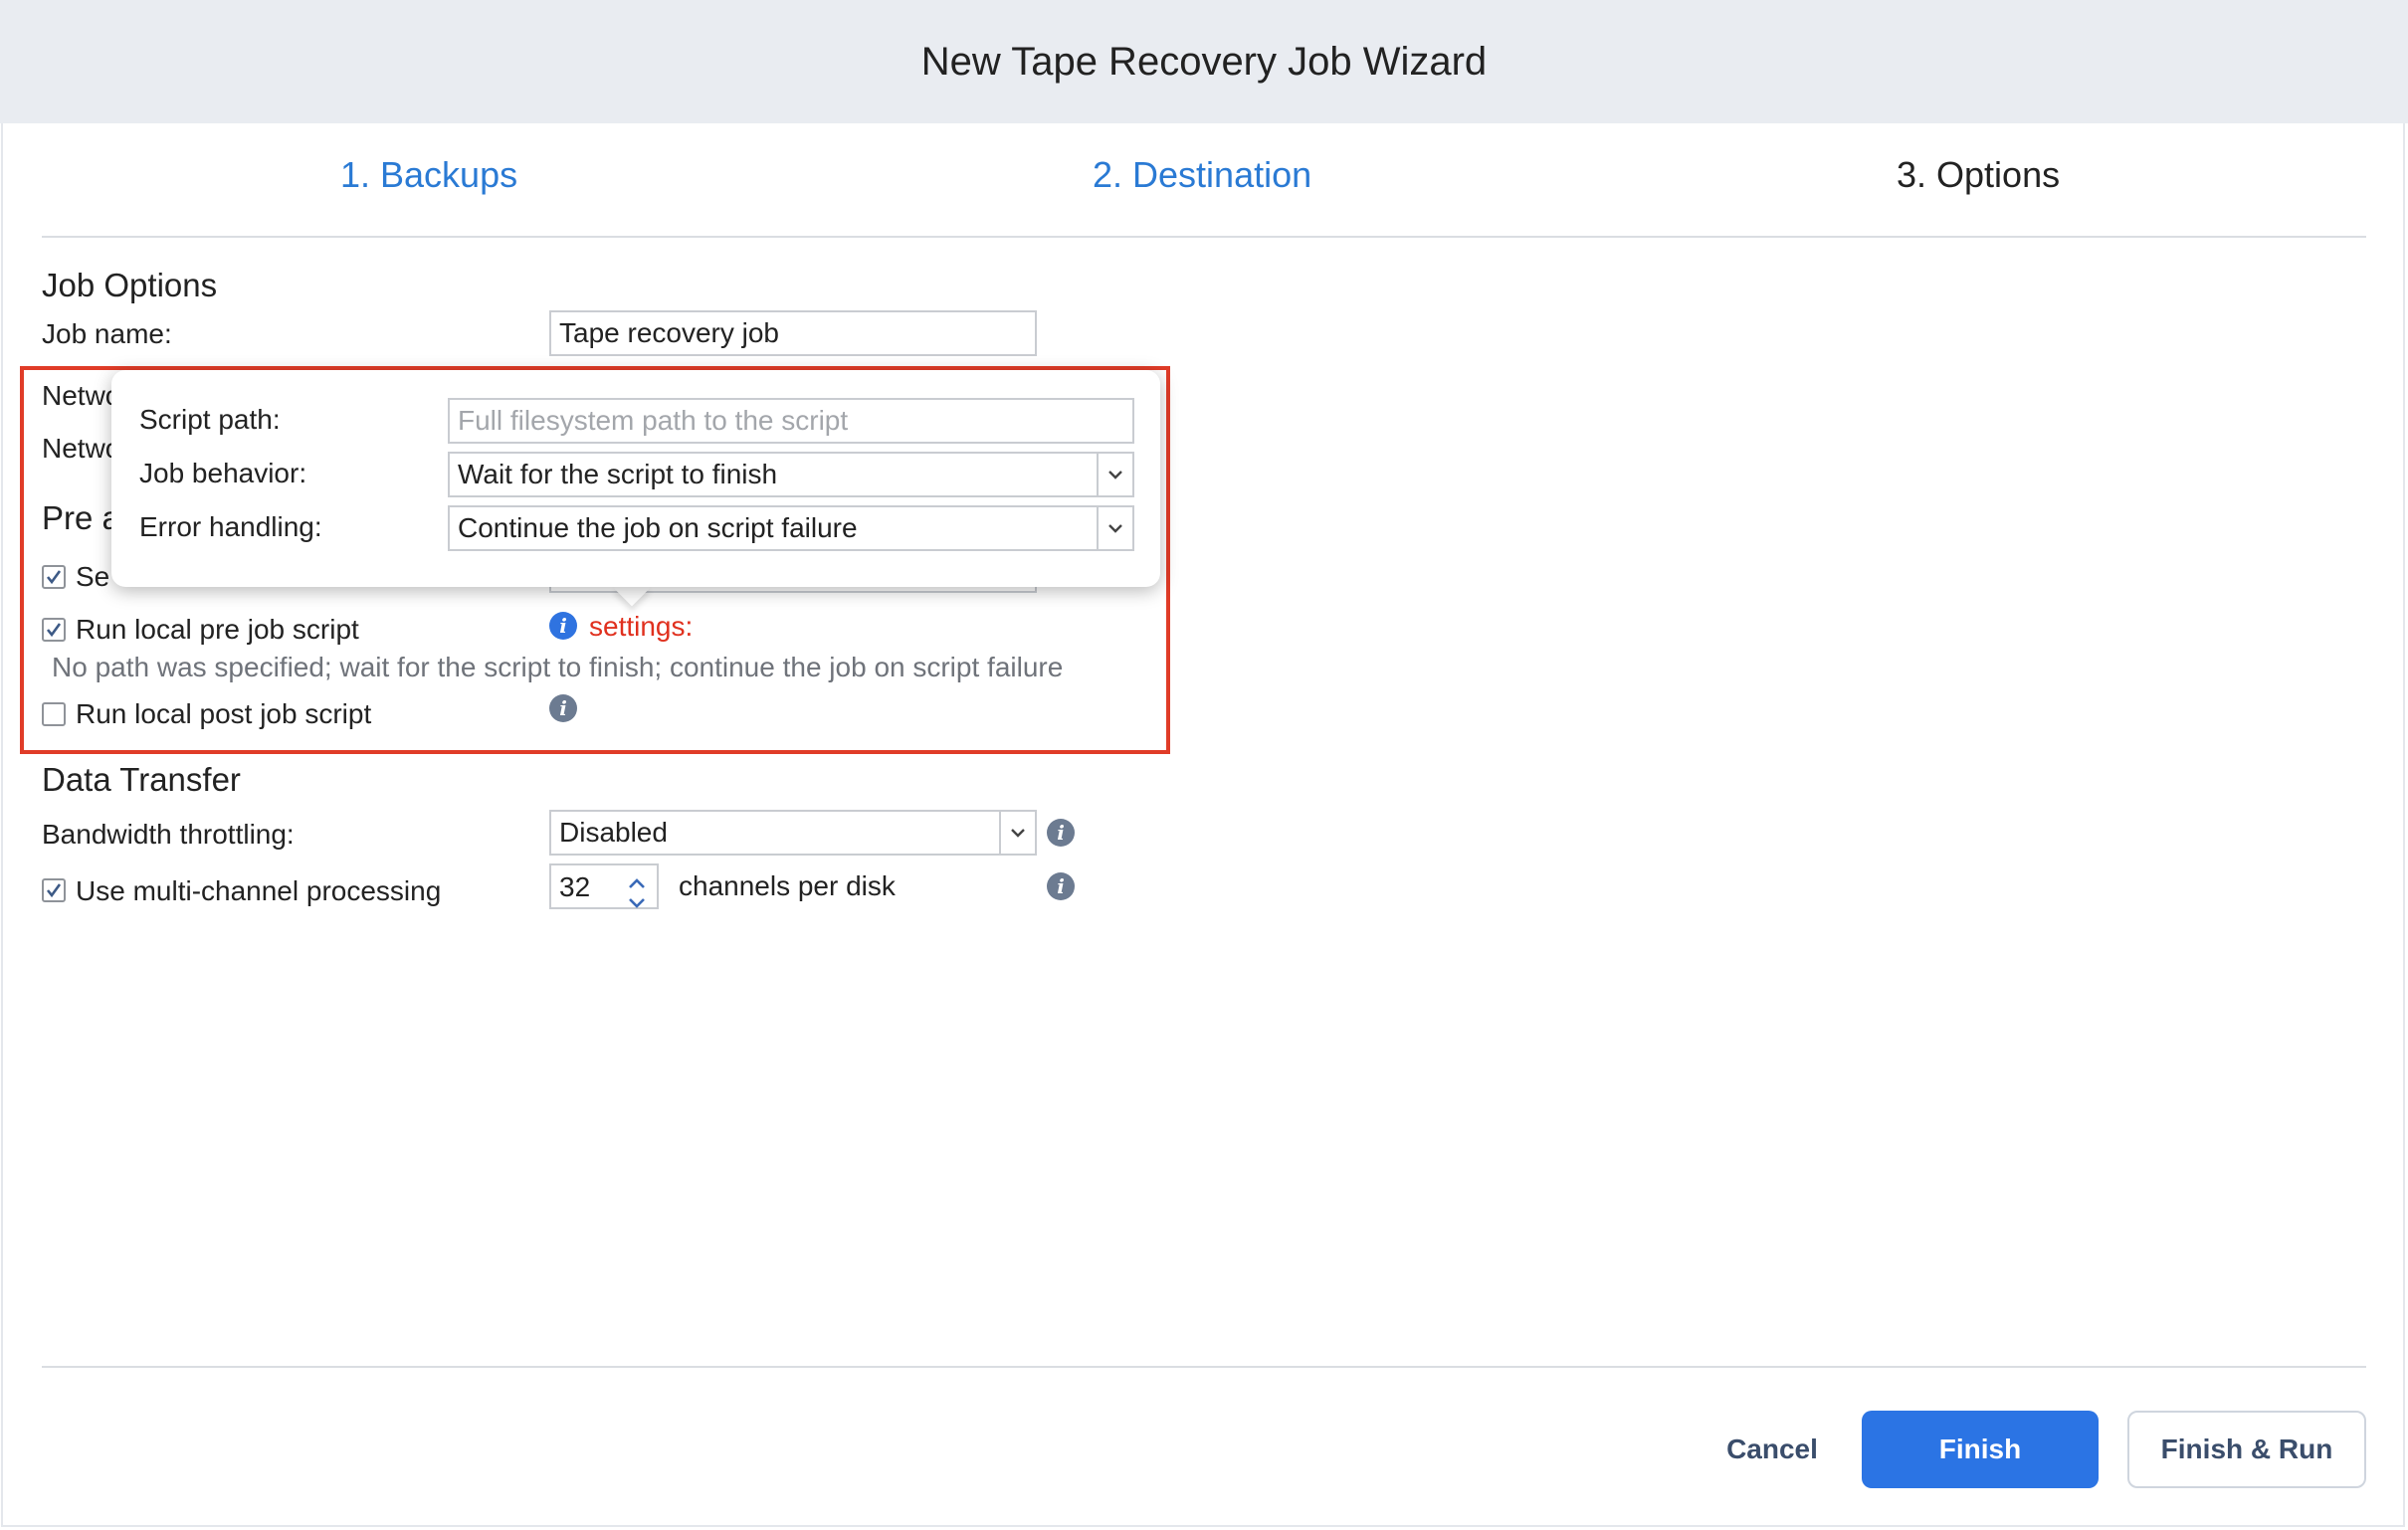  What do you see at coordinates (1979, 174) in the screenshot?
I see `step-options: 3. Options` at bounding box center [1979, 174].